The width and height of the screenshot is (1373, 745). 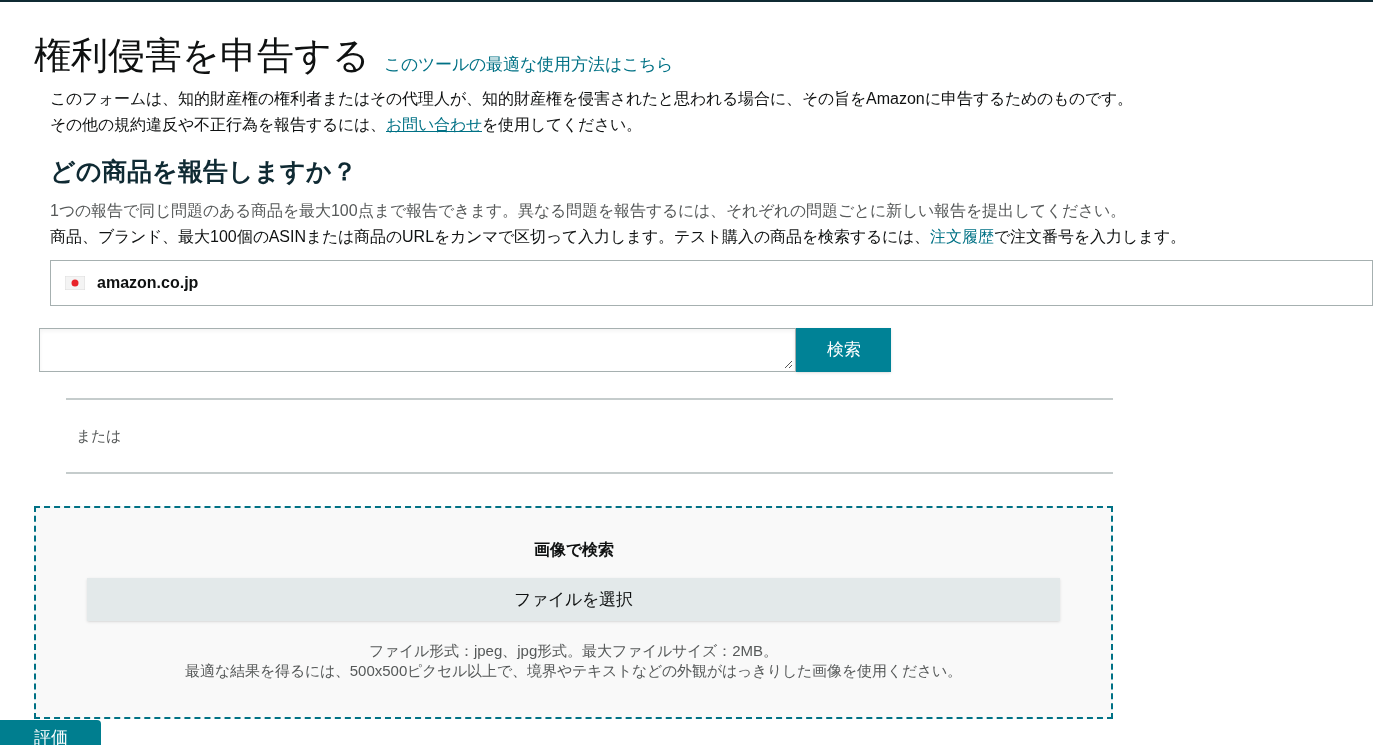 I want to click on note-text: 1つの報告で同じ問題のある商品を最大100点まで報告できます。異なる問題を報告するには、それぞれの問題ごとに新しい報告を提出してください。, so click(x=588, y=211).